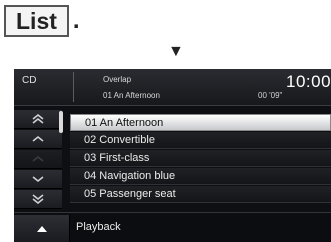 This screenshot has height=242, width=331. I want to click on triangle-up-icon, so click(41, 228).